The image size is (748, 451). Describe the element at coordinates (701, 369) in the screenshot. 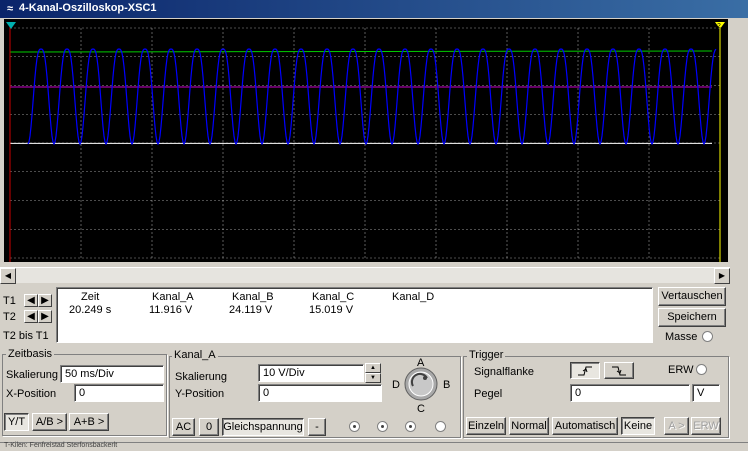

I see `erw-radio` at that location.